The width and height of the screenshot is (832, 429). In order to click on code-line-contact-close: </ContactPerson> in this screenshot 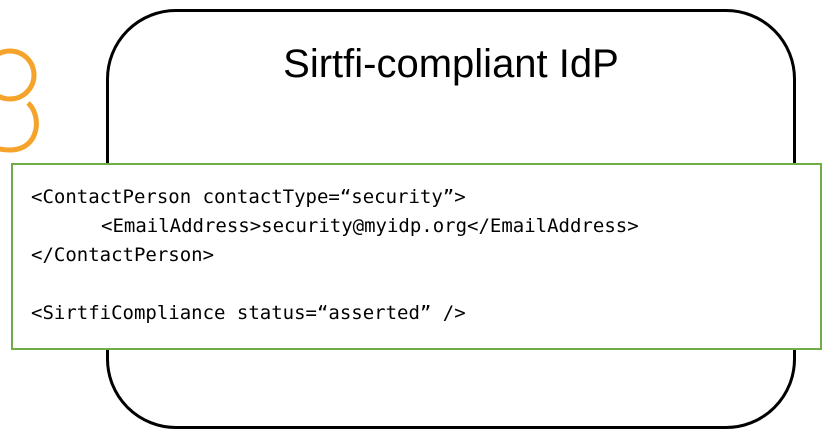, I will do `click(123, 255)`.